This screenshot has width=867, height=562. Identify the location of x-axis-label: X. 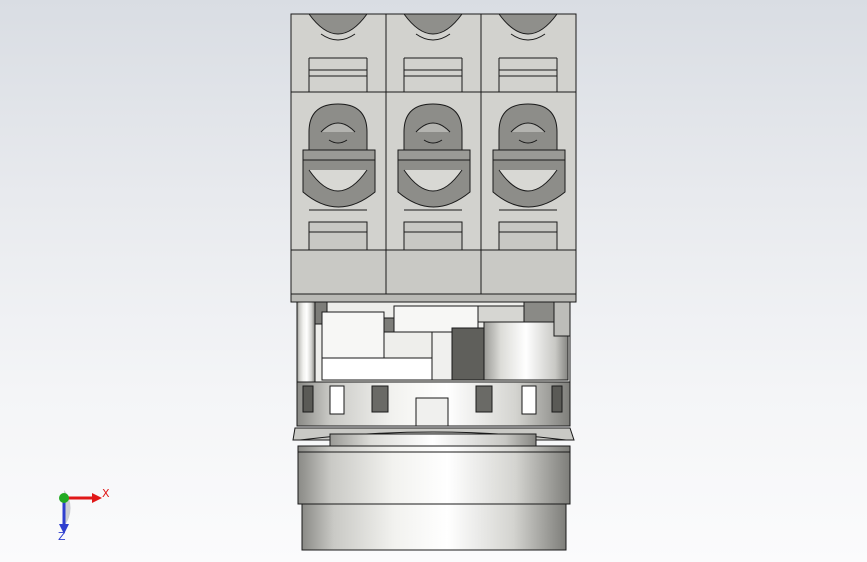
(106, 493).